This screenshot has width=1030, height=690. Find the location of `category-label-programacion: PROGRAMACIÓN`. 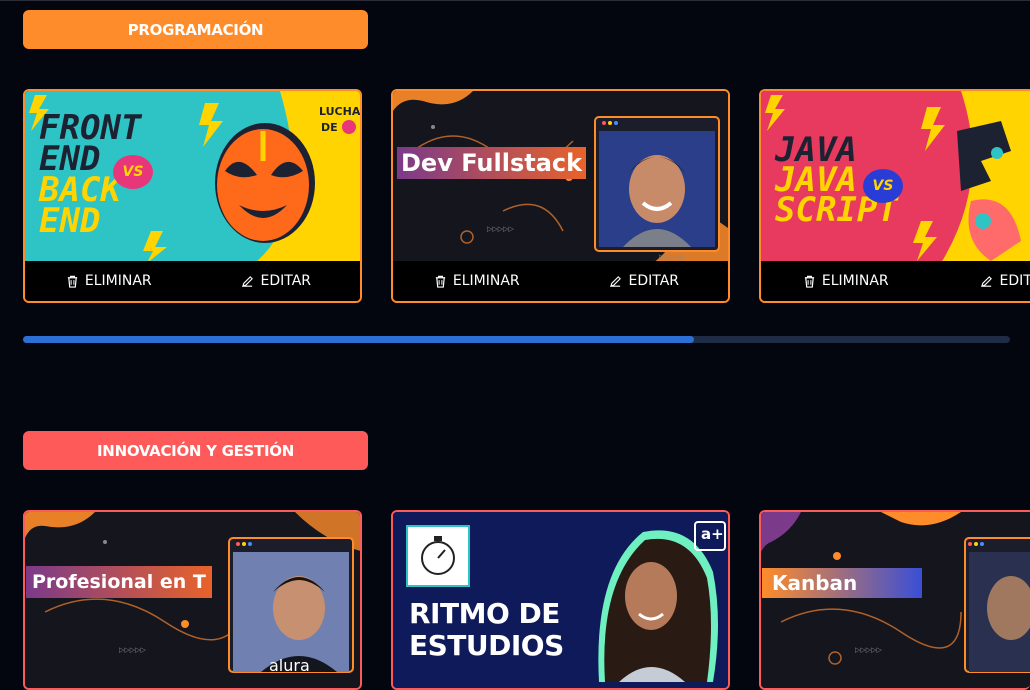

category-label-programacion: PROGRAMACIÓN is located at coordinates (195, 29).